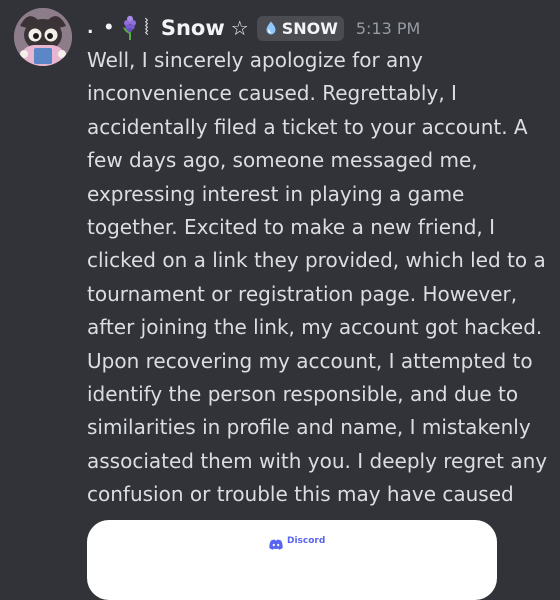 The height and width of the screenshot is (600, 560). I want to click on discord-logo-icon, so click(276, 542).